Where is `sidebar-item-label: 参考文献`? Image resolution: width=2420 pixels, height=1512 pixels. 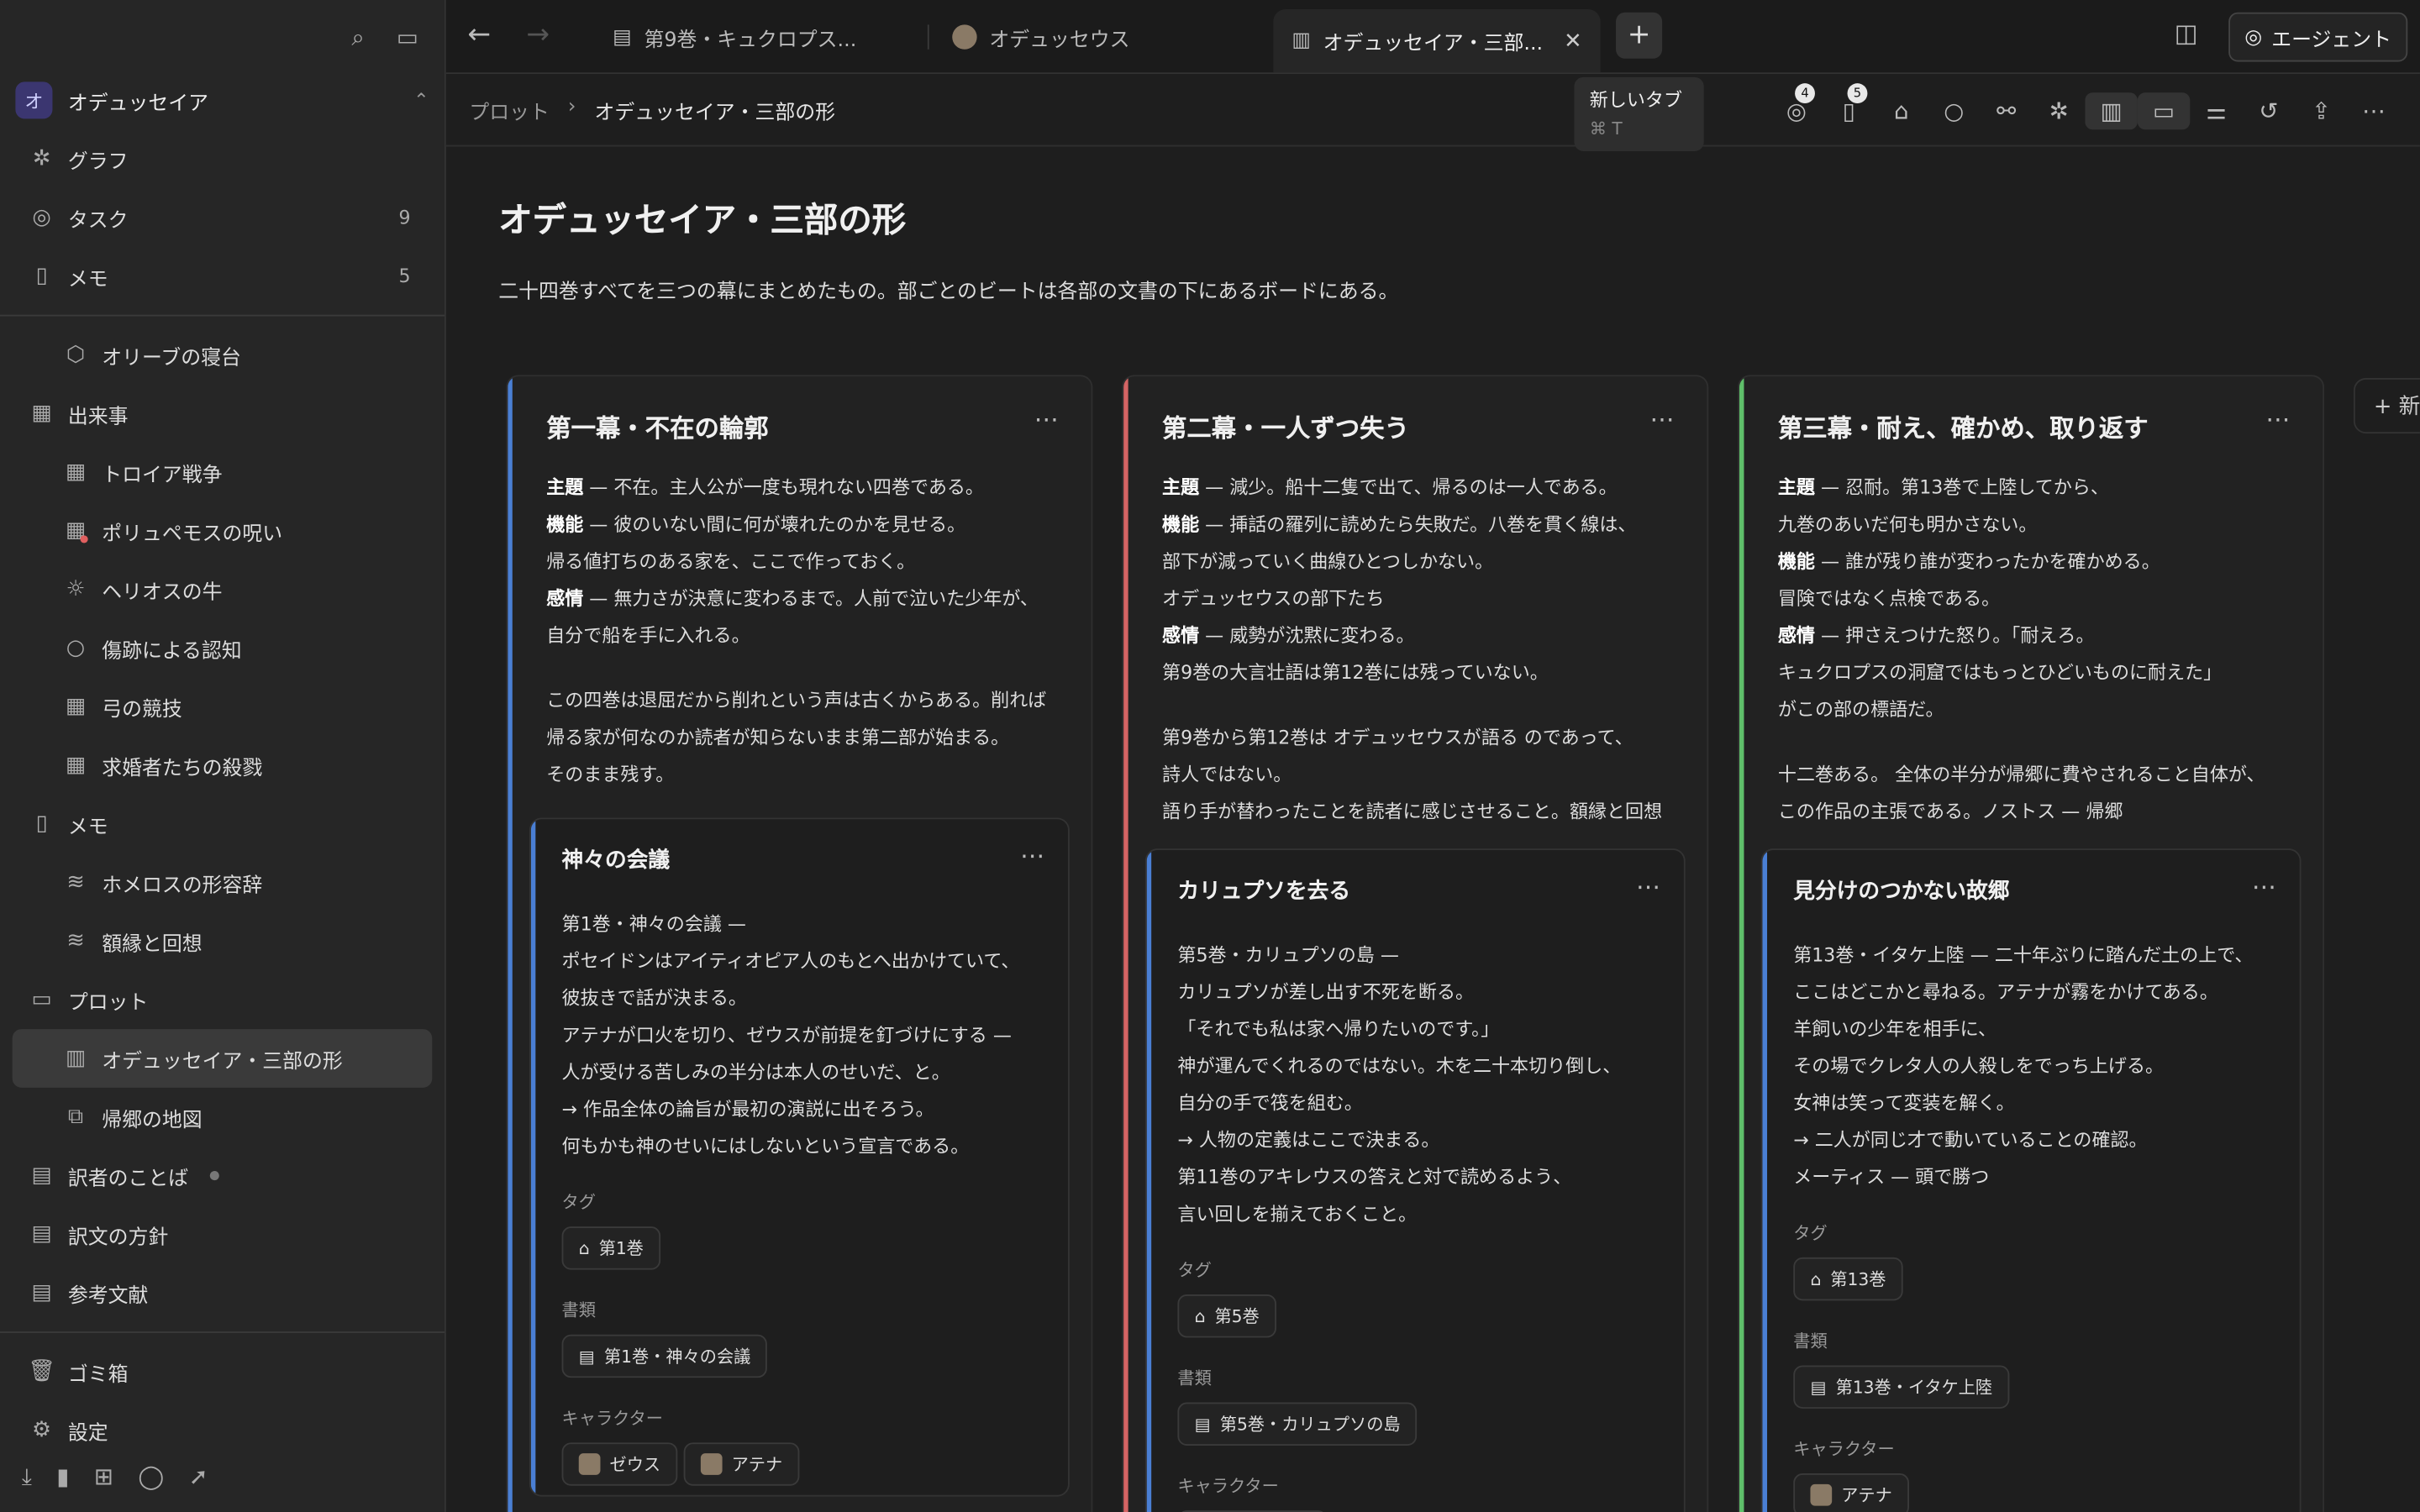 sidebar-item-label: 参考文献 is located at coordinates (108, 1296).